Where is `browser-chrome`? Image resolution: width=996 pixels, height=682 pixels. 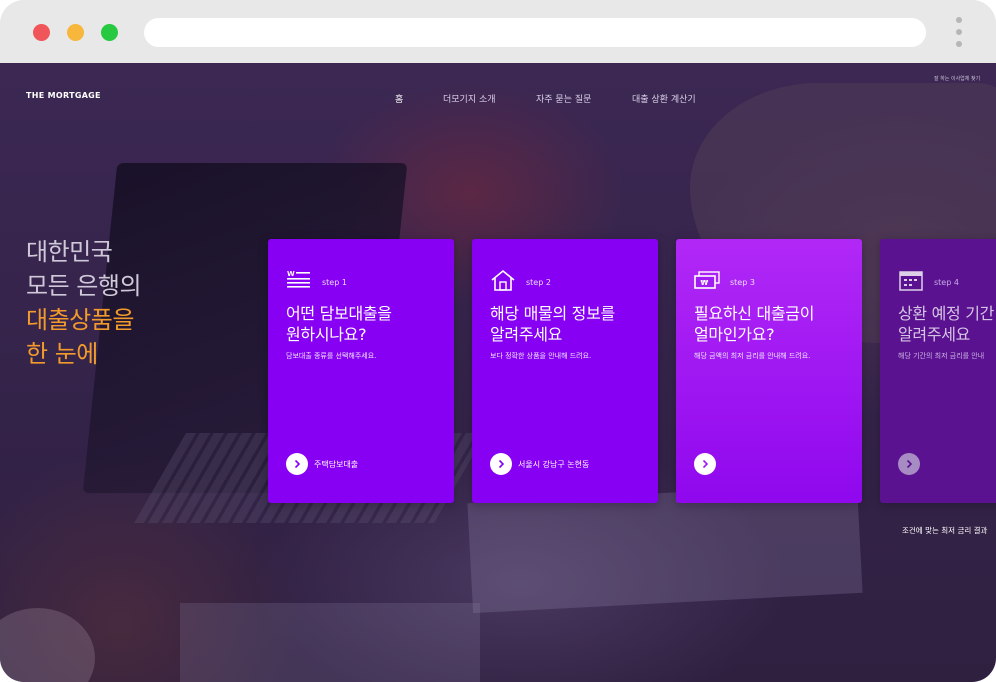
browser-chrome is located at coordinates (498, 31).